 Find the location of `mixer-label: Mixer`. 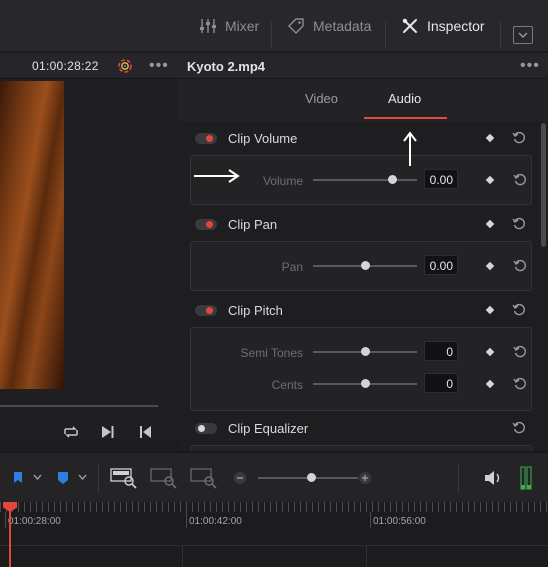

mixer-label: Mixer is located at coordinates (242, 26).